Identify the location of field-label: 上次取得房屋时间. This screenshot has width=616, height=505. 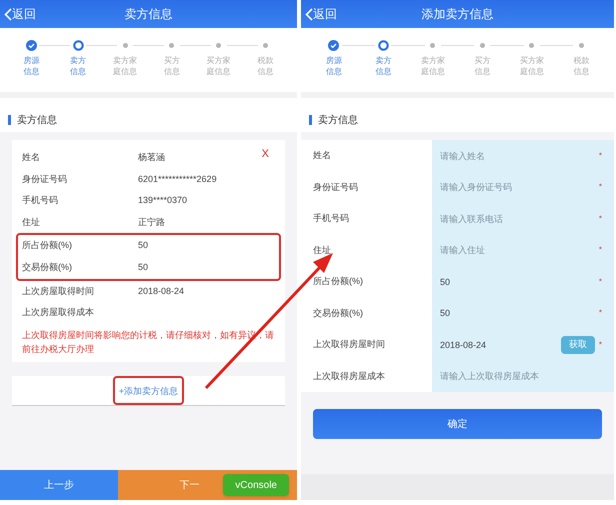
(349, 344).